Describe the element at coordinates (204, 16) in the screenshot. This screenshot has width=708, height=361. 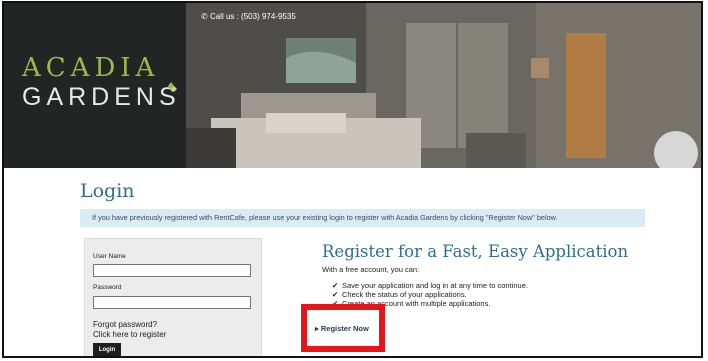
I see `phone-icon: ✆` at that location.